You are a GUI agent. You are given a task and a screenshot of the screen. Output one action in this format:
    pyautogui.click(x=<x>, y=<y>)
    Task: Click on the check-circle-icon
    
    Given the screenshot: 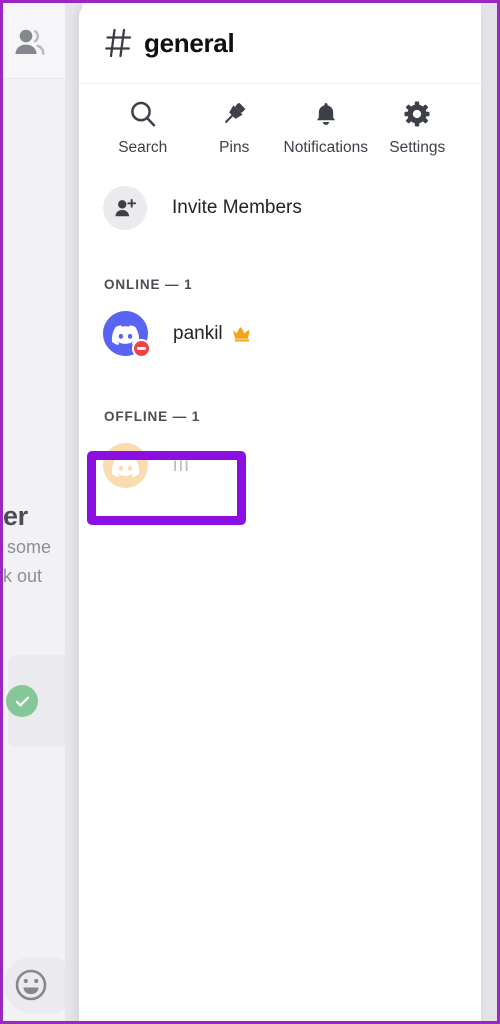 What is the action you would take?
    pyautogui.click(x=22, y=701)
    